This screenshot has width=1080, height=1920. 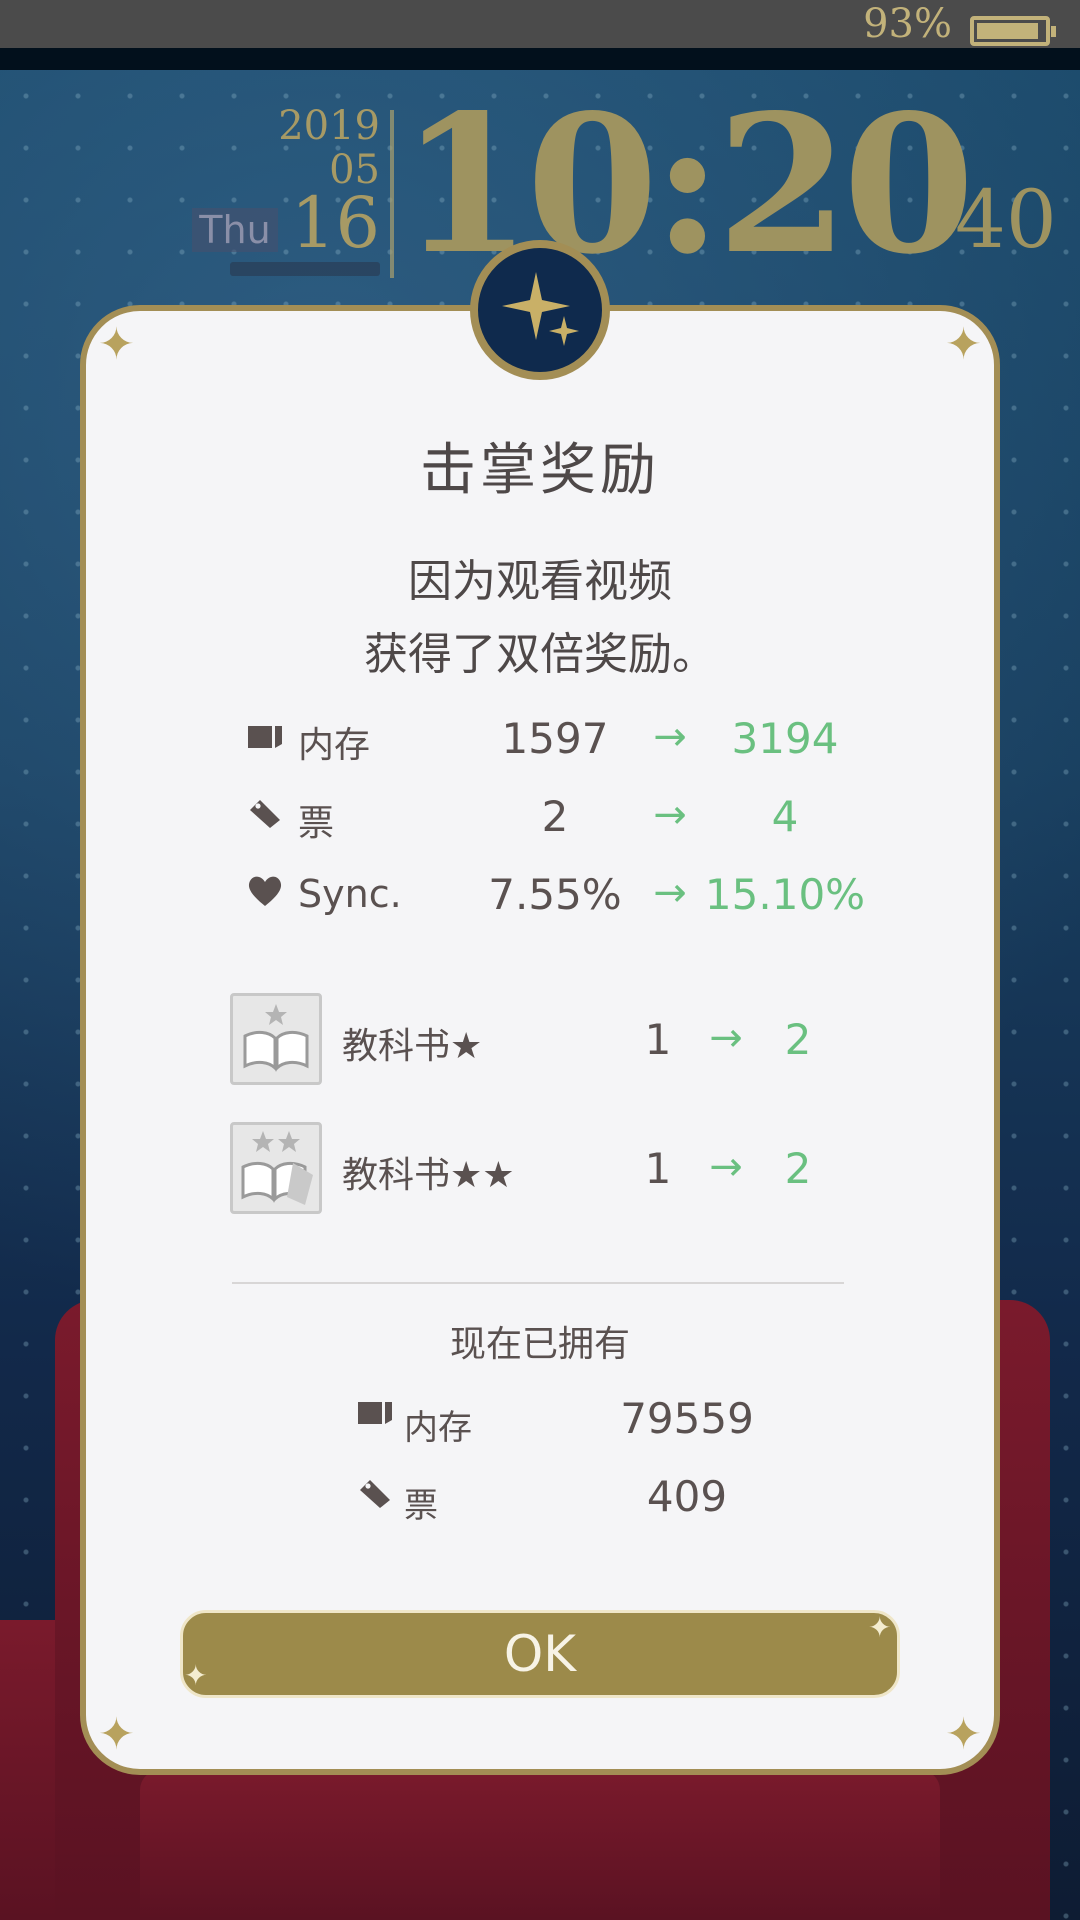 What do you see at coordinates (555, 894) in the screenshot?
I see `reward-old-value: 7.55%` at bounding box center [555, 894].